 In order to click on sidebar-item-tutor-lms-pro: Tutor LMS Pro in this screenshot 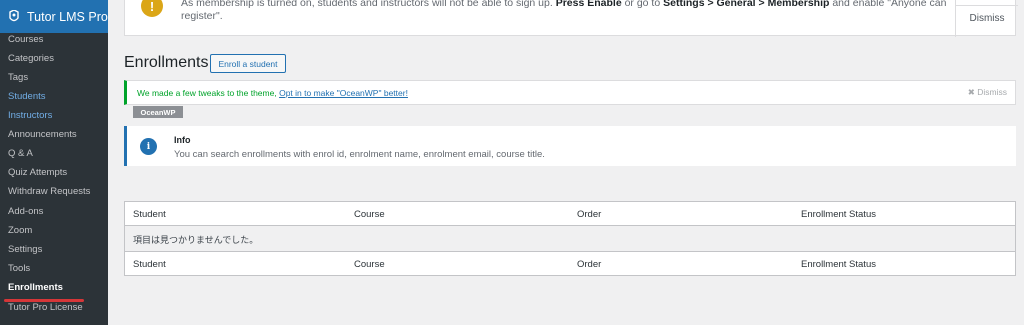, I will do `click(54, 16)`.